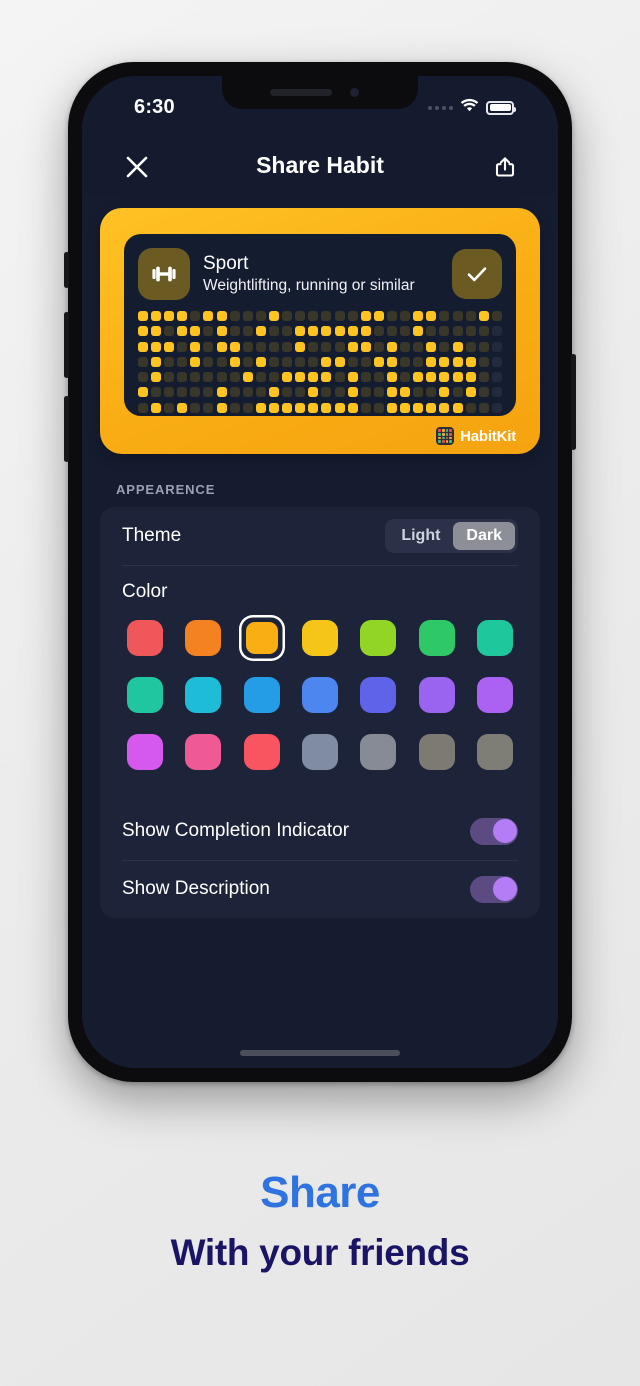  I want to click on show-completion-indicator-toggle, so click(494, 831).